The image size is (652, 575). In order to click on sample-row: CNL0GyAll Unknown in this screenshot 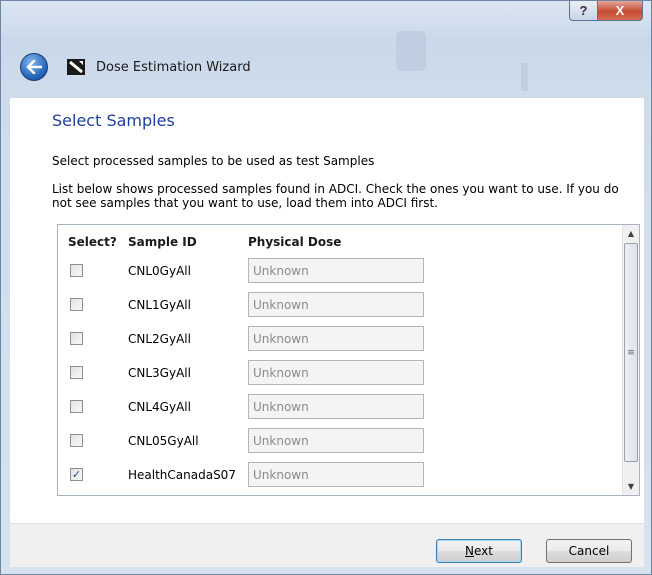, I will do `click(338, 272)`.